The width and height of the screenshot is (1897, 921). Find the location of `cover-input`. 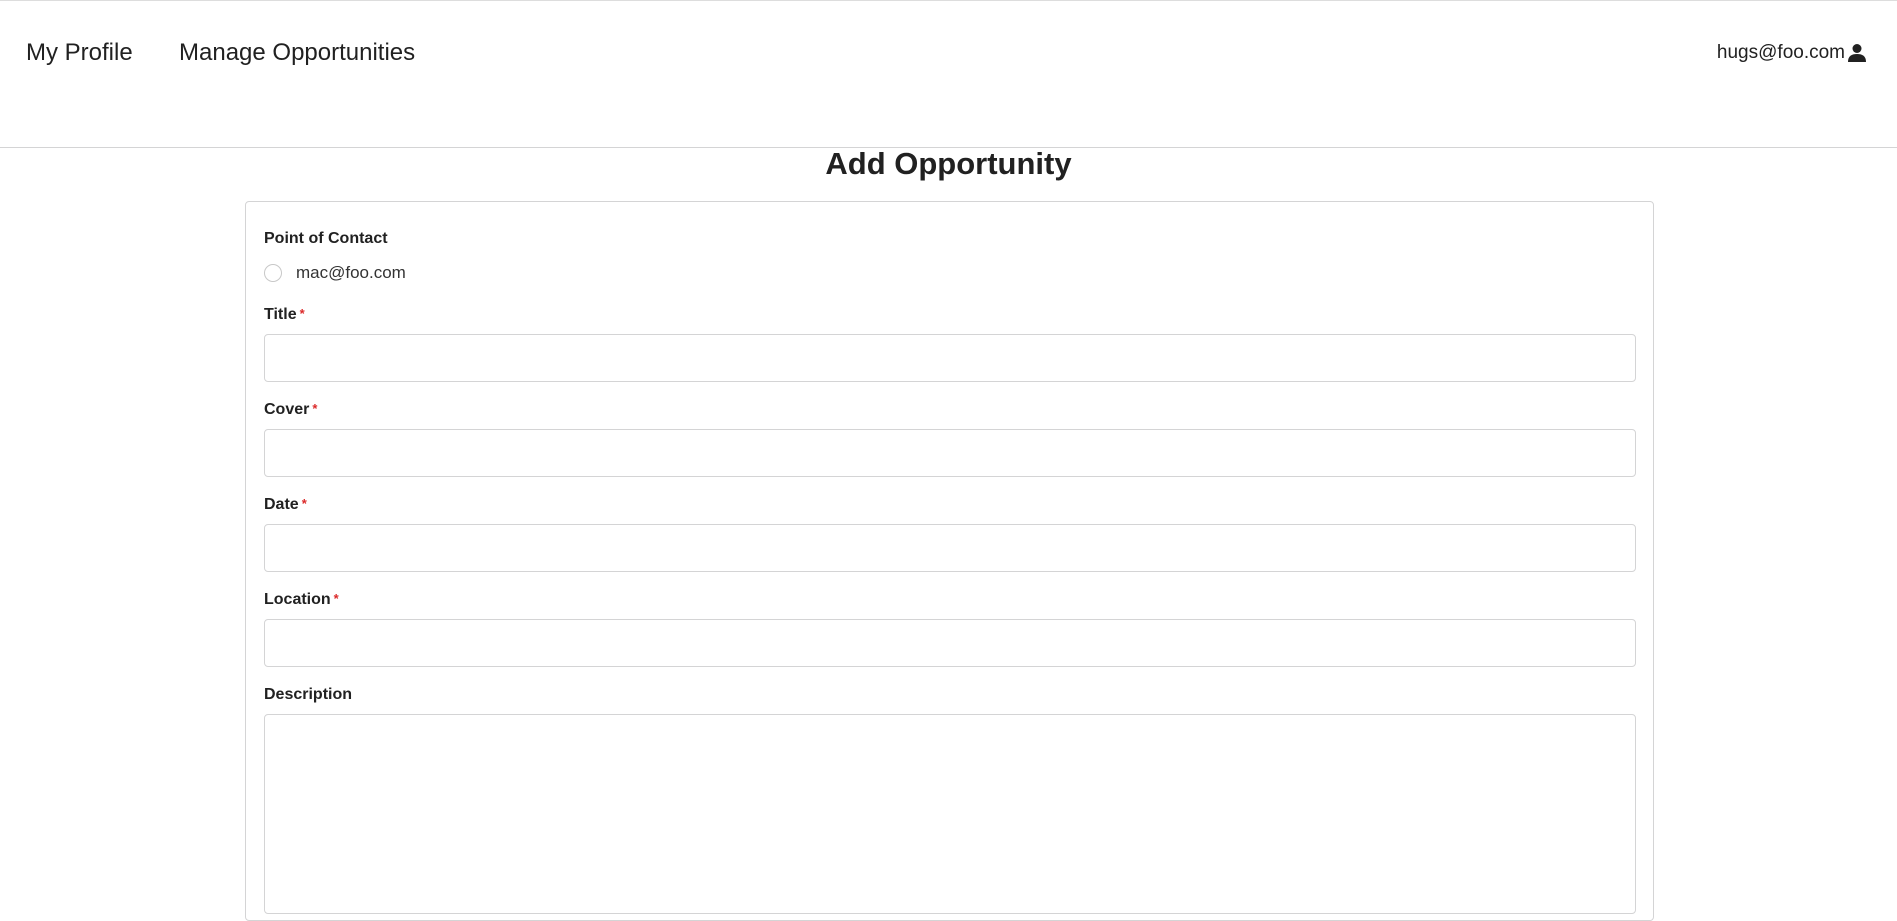

cover-input is located at coordinates (950, 453).